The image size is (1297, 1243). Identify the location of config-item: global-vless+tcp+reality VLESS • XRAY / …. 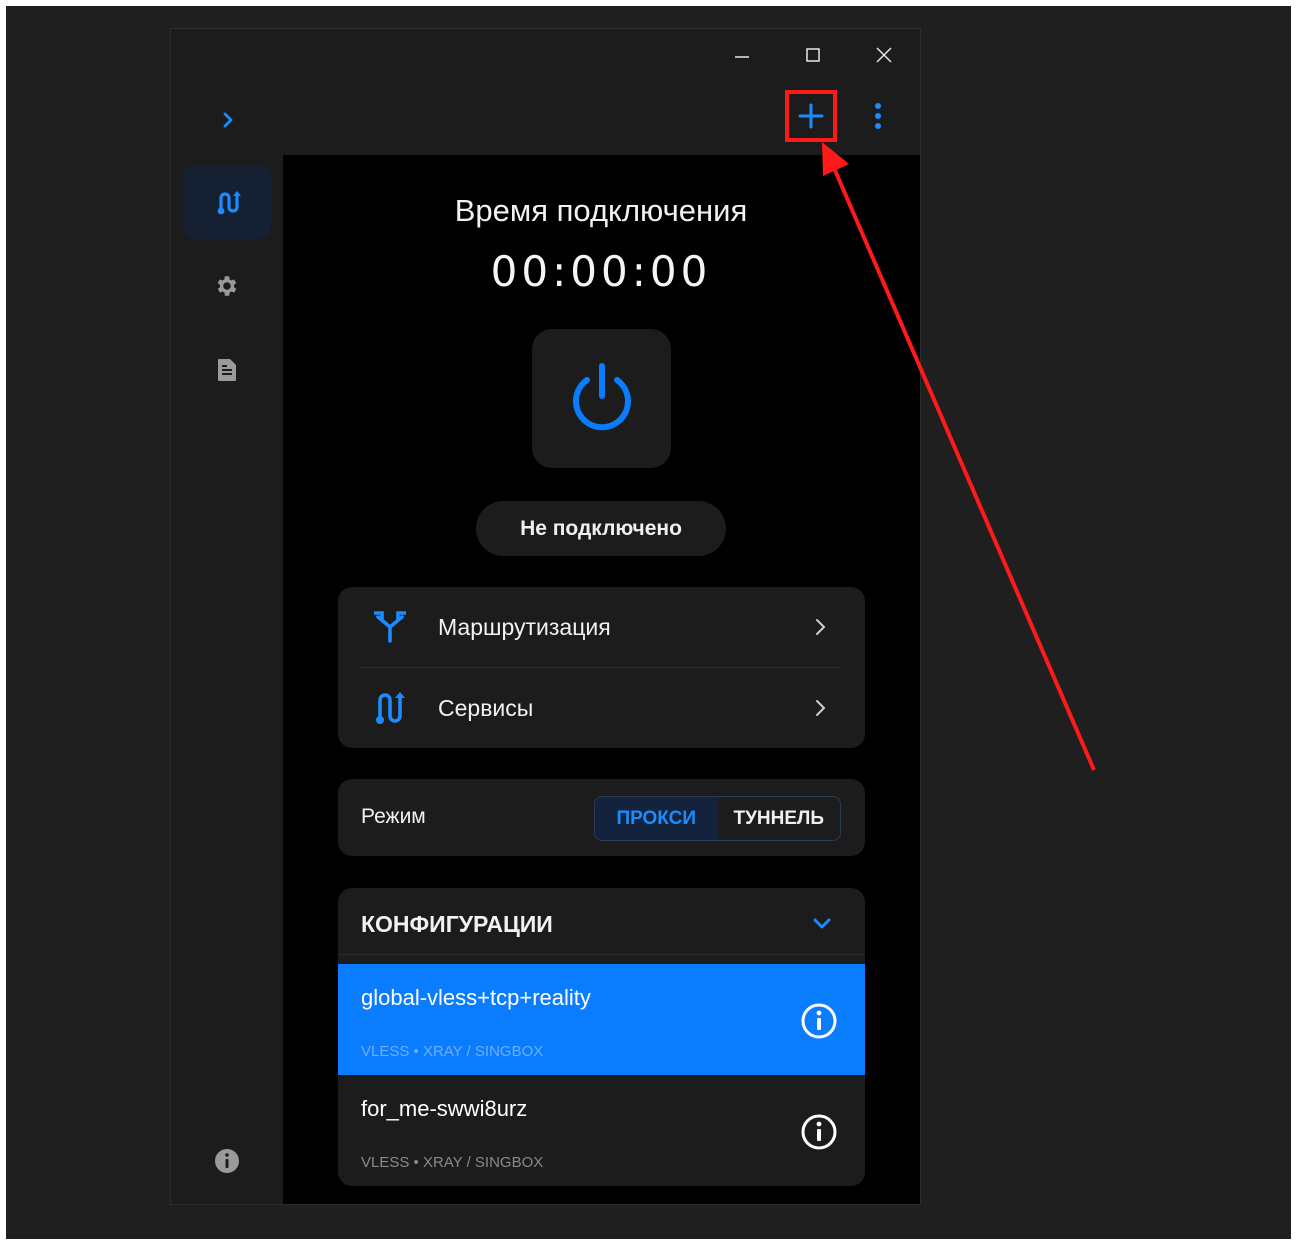
(601, 1019).